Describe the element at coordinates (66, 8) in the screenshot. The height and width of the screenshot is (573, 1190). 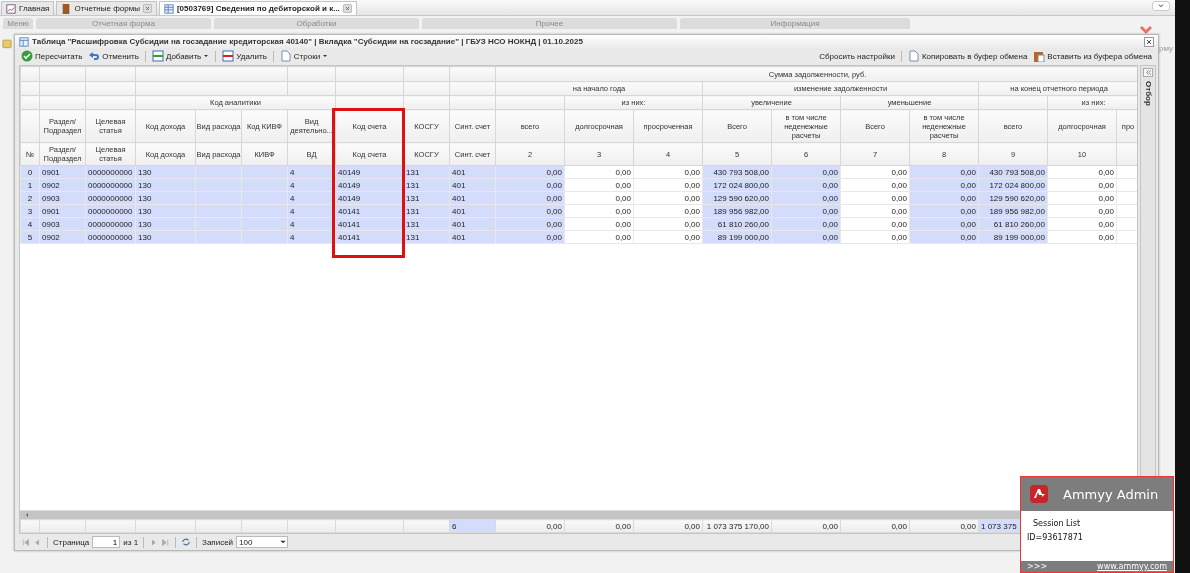
I see `book-icon` at that location.